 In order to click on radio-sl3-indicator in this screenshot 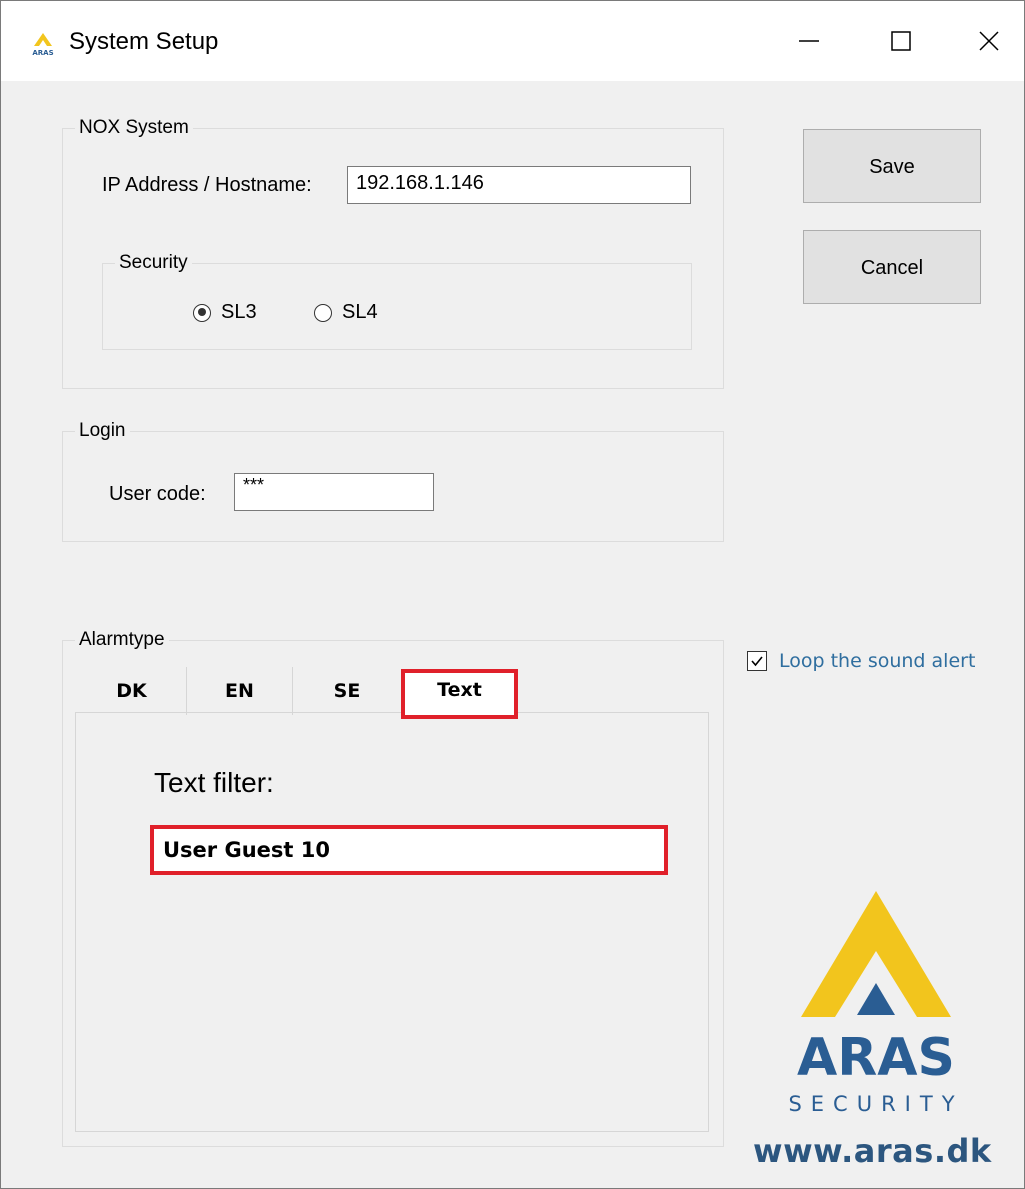, I will do `click(202, 312)`.